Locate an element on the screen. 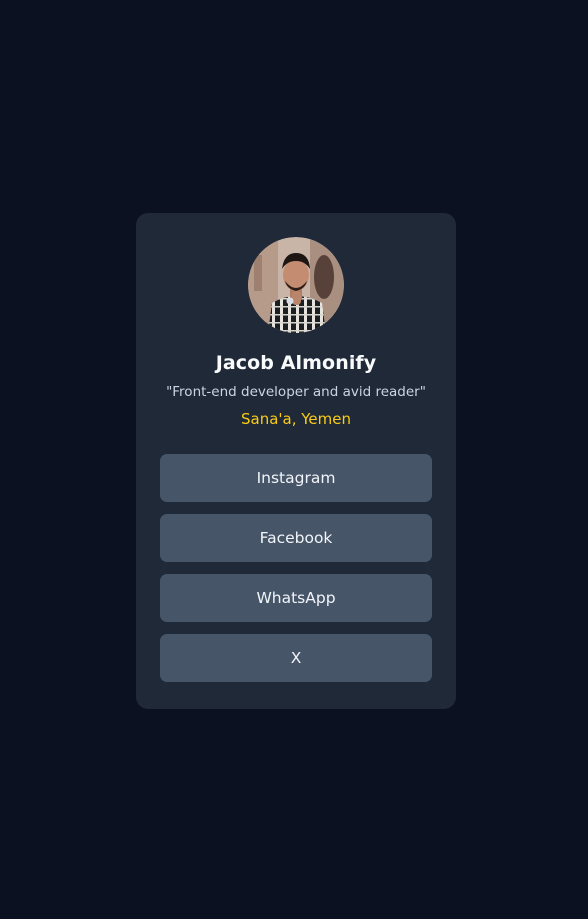 This screenshot has width=588, height=919. profile-location: Sana'a, Yemen is located at coordinates (295, 419).